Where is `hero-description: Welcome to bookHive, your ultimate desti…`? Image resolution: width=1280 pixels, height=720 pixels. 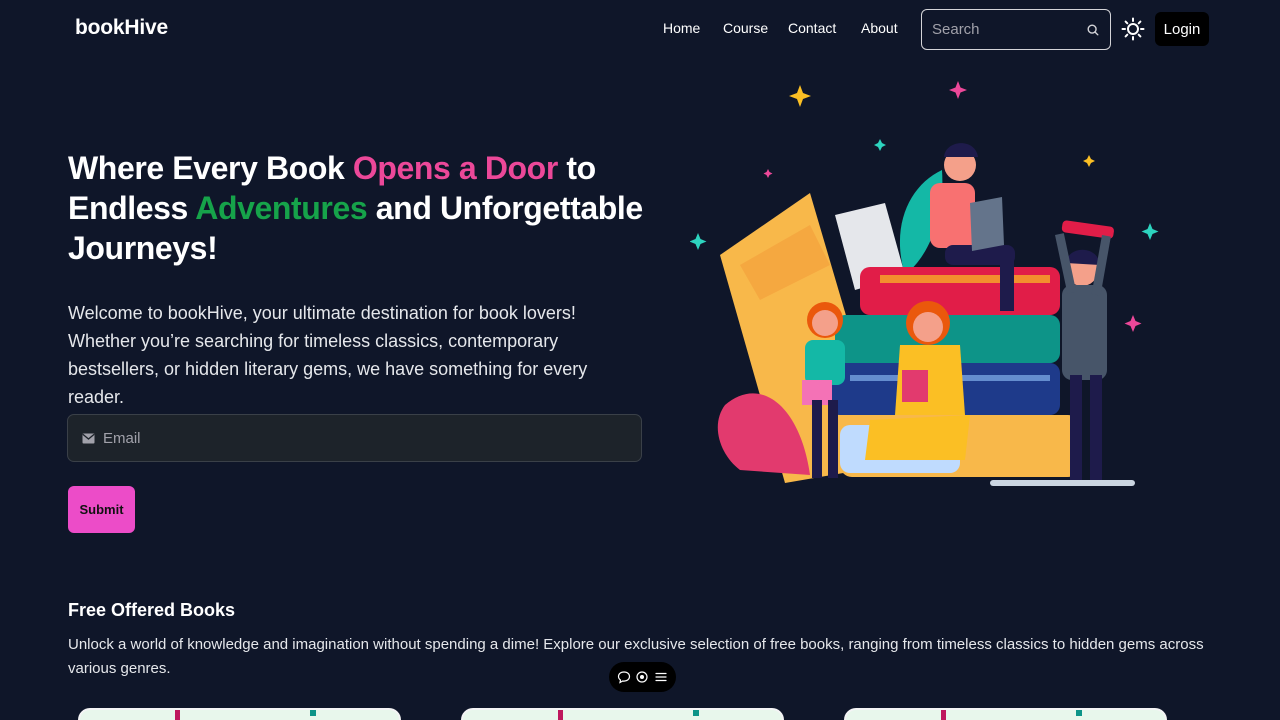
hero-description: Welcome to bookHive, your ultimate desti… is located at coordinates (328, 355).